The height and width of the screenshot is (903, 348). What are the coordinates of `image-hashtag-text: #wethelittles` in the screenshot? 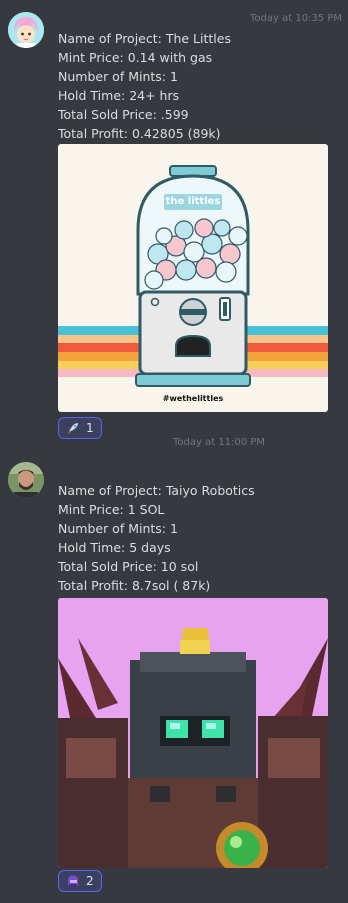 It's located at (193, 398).